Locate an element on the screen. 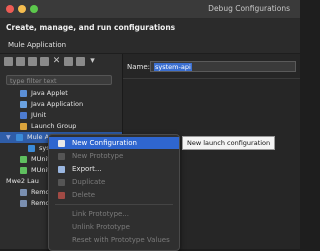 This screenshot has width=320, height=251. tree-item-launch-group: Launch Group is located at coordinates (61, 126).